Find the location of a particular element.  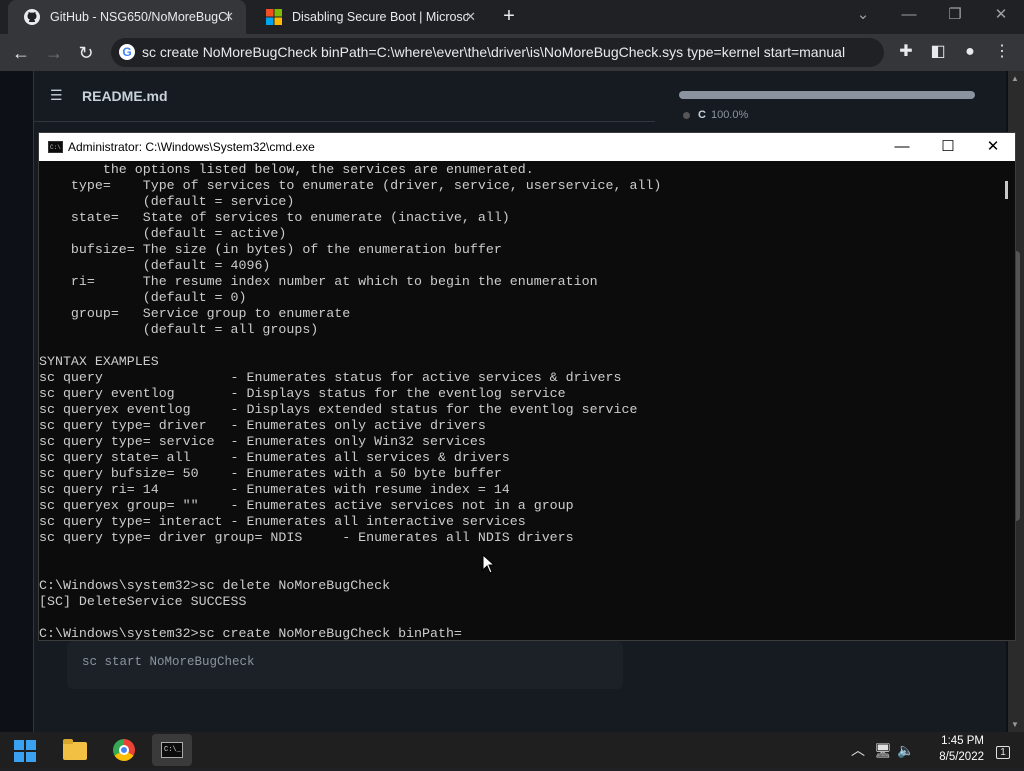

cmd-icon: C:\ is located at coordinates (55, 147).